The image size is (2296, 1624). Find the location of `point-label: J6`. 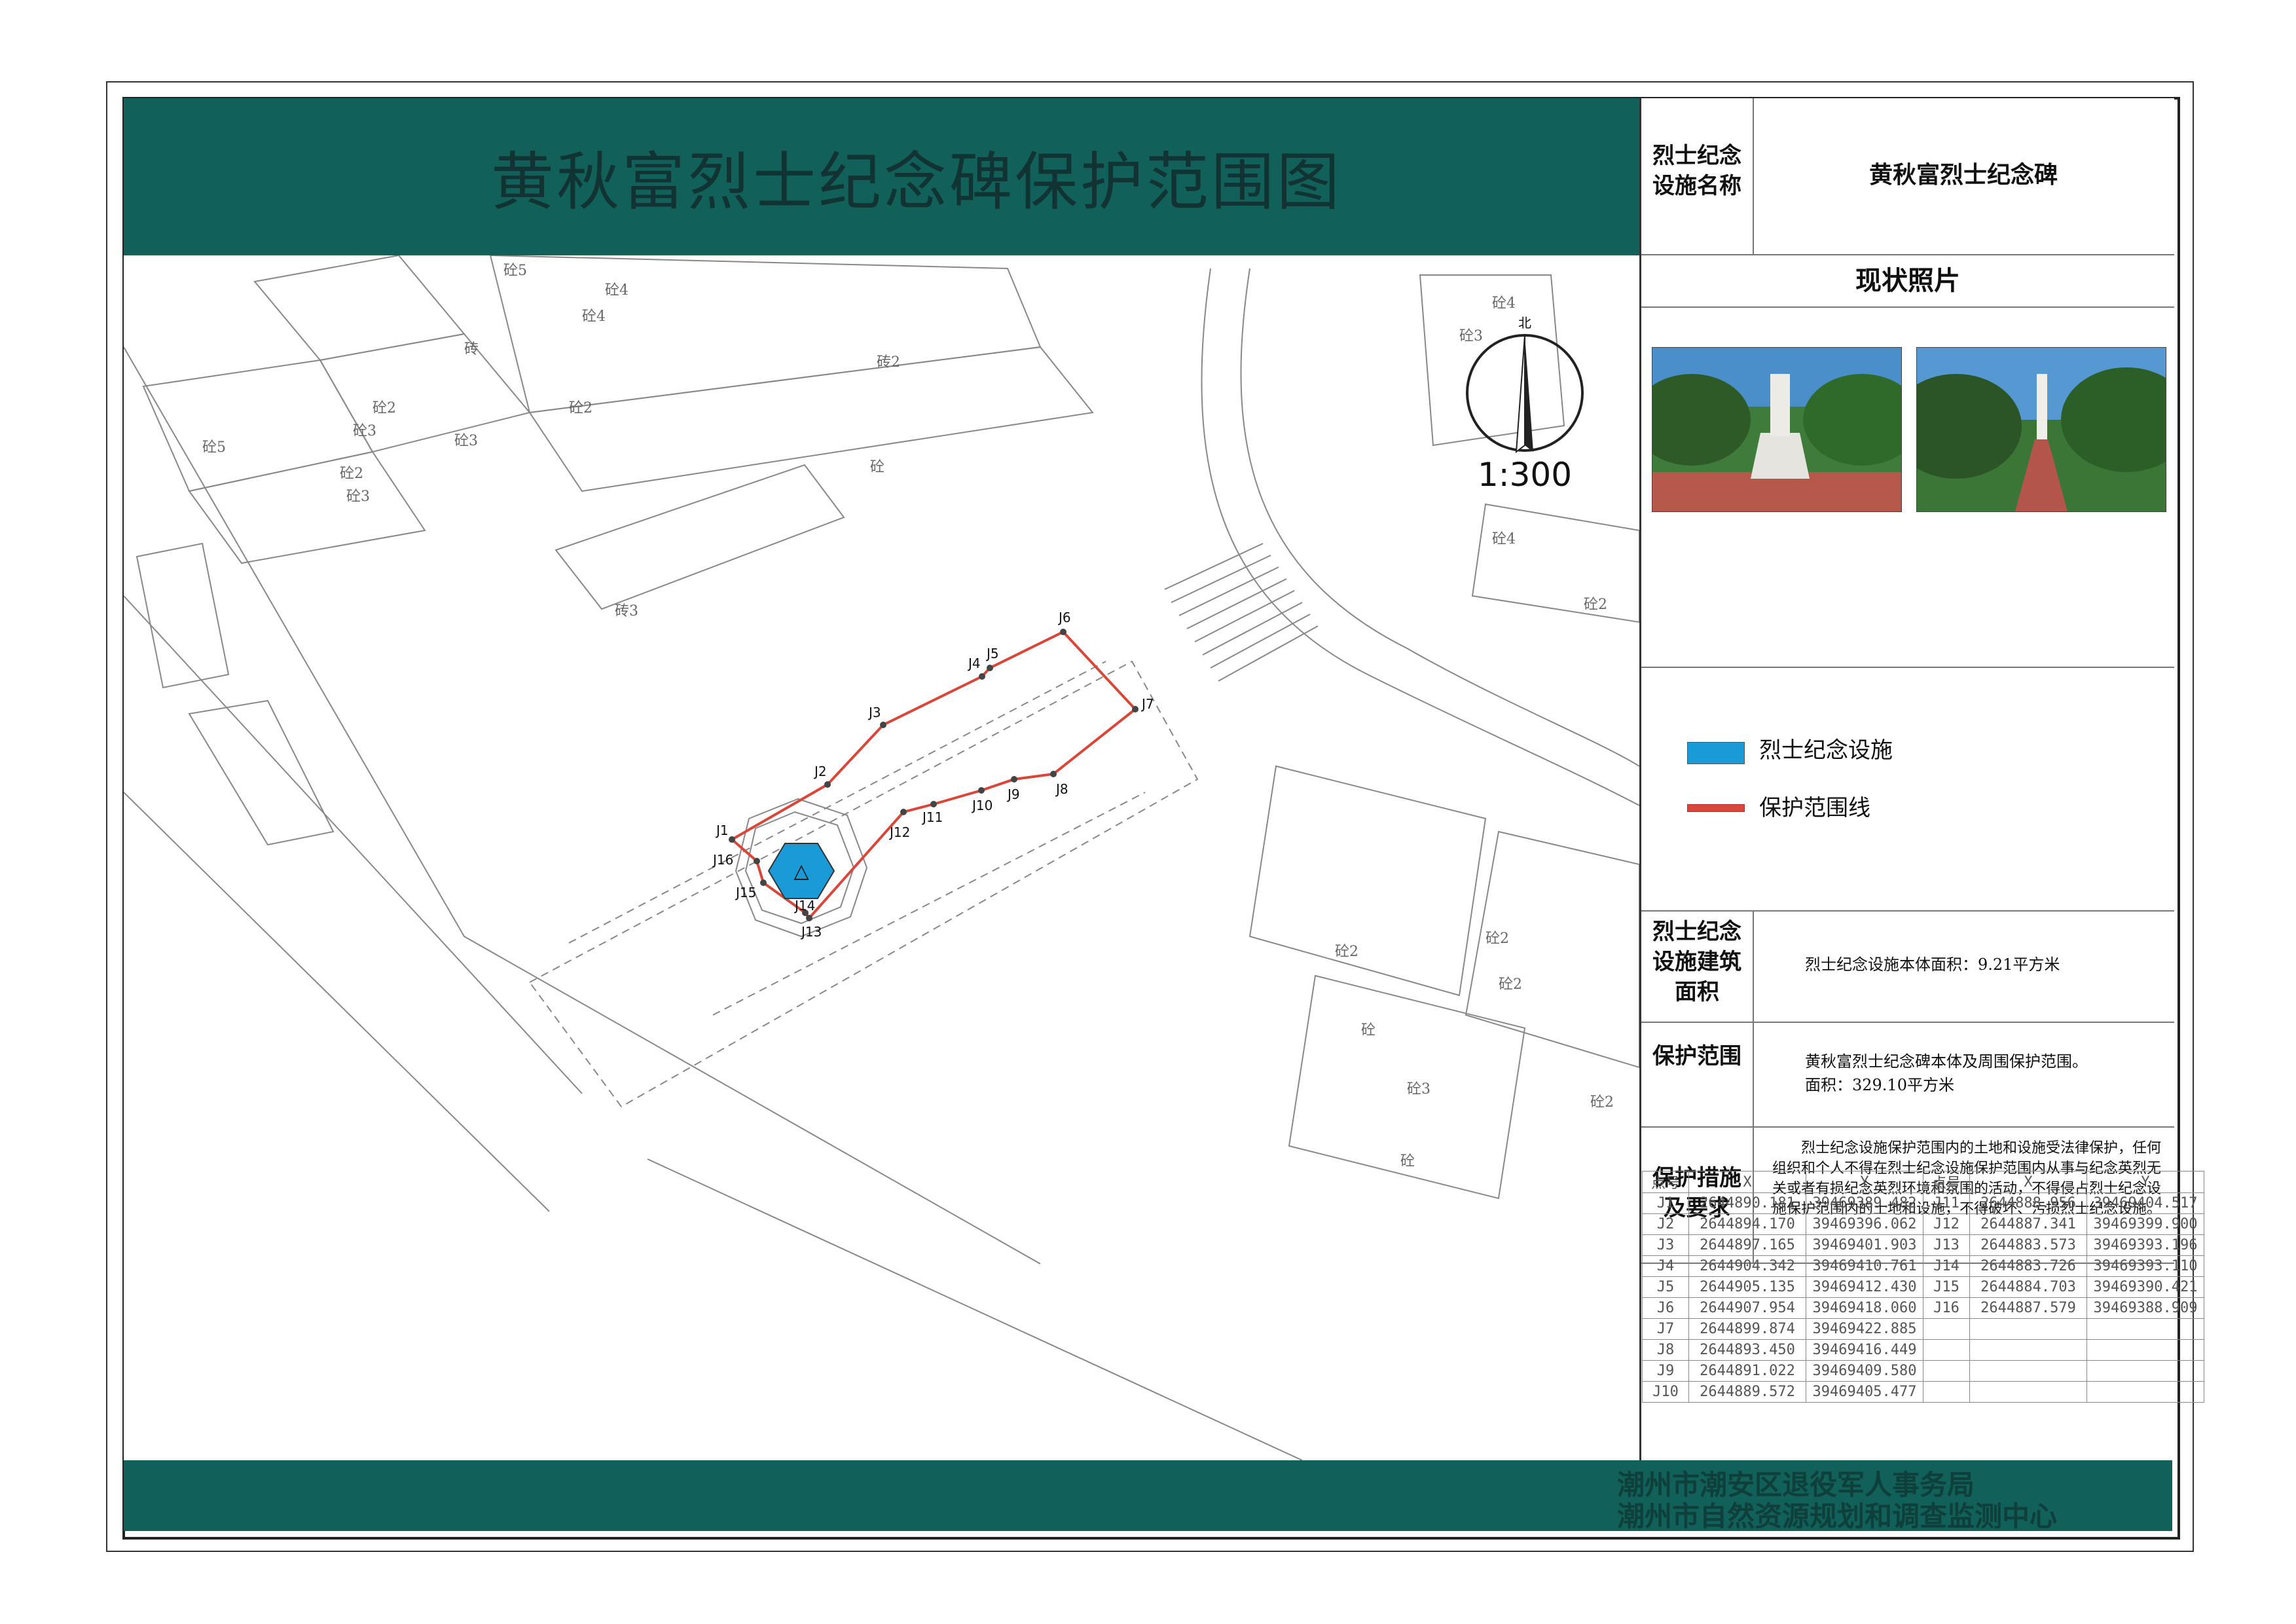

point-label: J6 is located at coordinates (1064, 617).